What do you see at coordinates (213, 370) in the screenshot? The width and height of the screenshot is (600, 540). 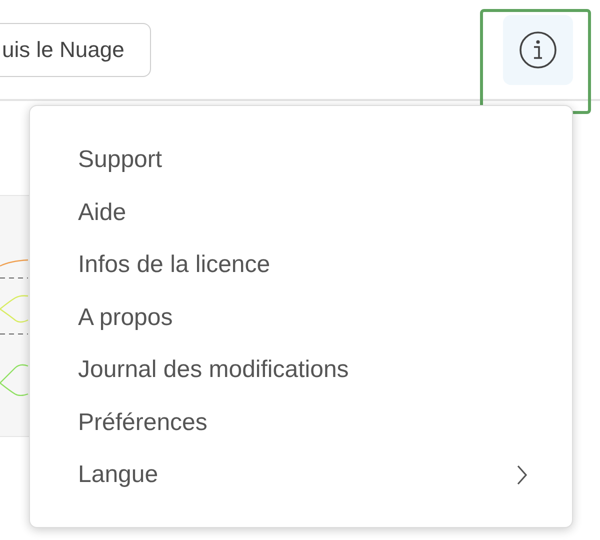 I see `menu-item-label: Journal des modifications` at bounding box center [213, 370].